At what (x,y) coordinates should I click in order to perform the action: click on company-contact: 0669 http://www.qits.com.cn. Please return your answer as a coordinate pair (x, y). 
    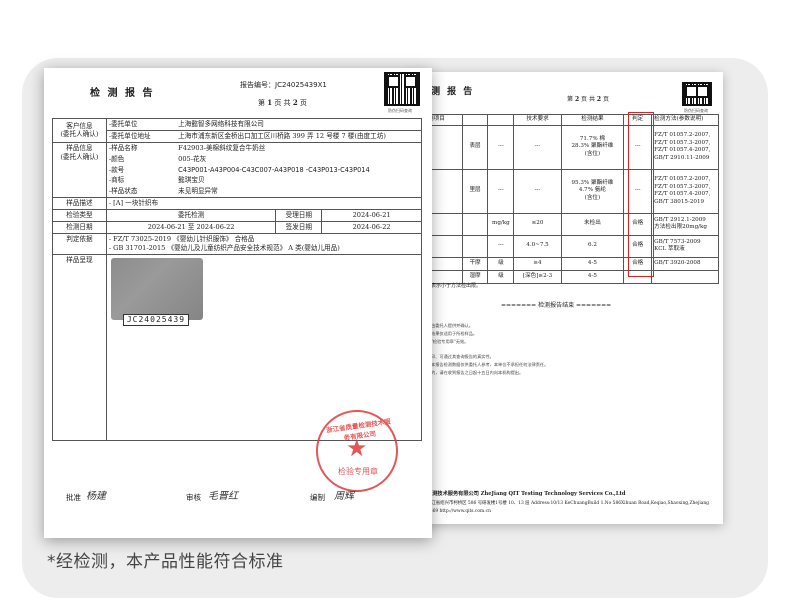
    Looking at the image, I should click on (459, 511).